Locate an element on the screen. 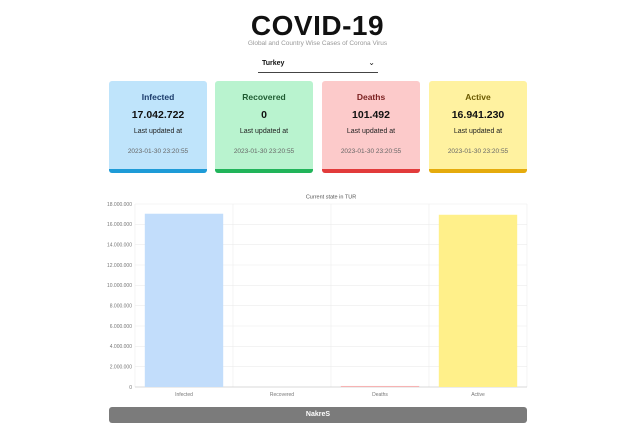 Image resolution: width=635 pixels, height=437 pixels. x-tick-label: Active is located at coordinates (478, 395).